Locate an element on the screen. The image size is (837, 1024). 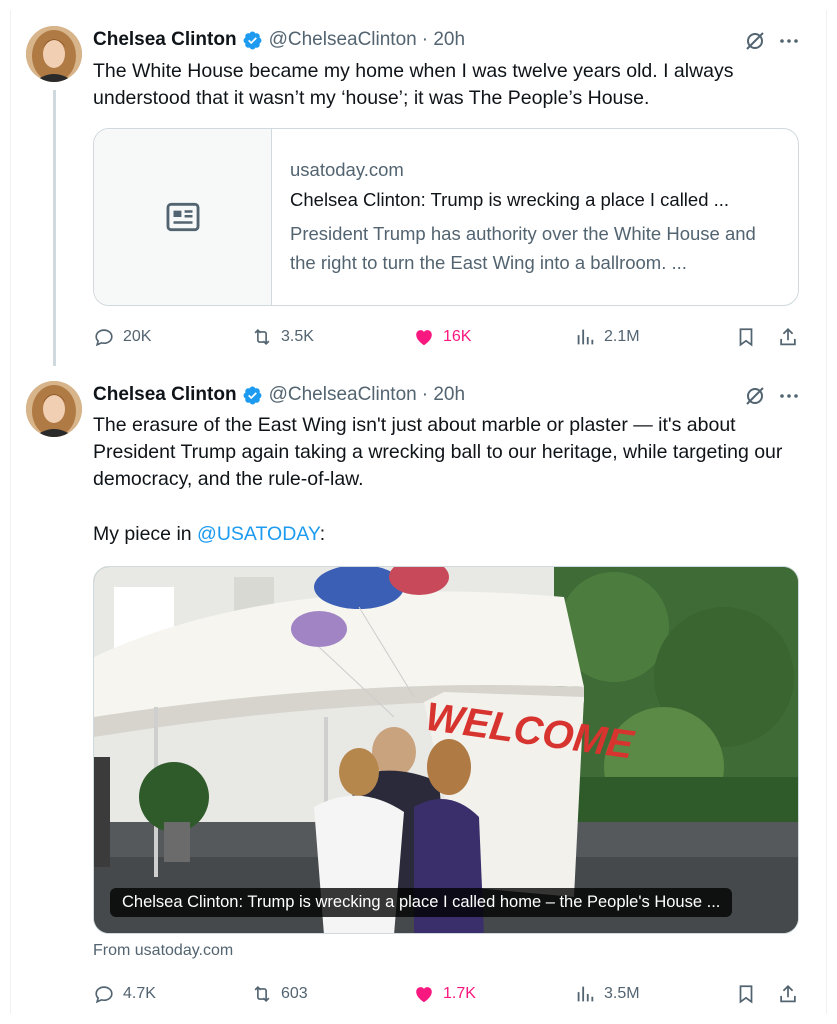
thread-connector is located at coordinates (54, 228).